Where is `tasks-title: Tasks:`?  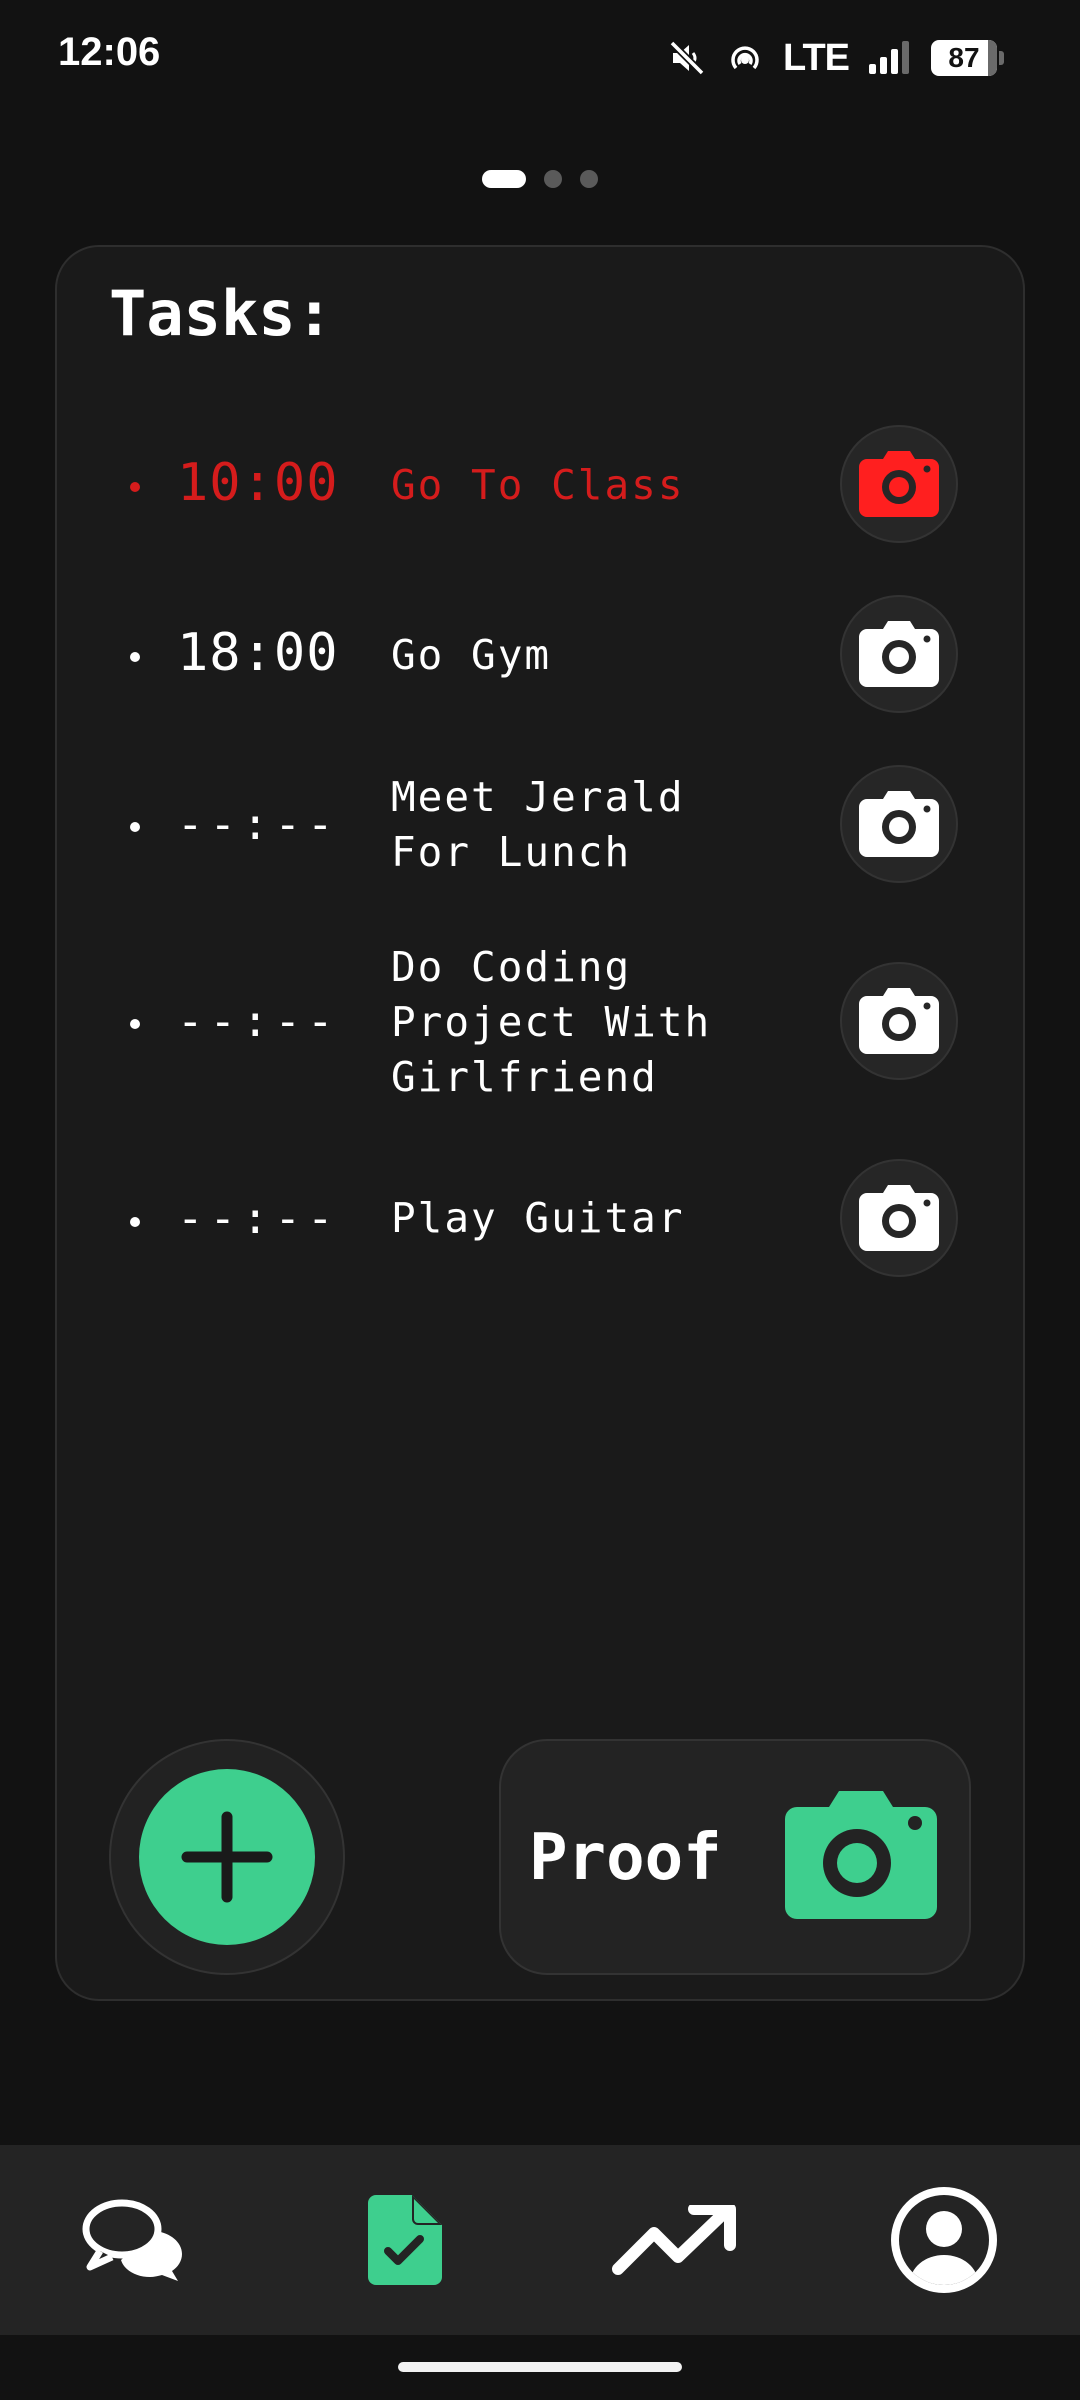
tasks-title: Tasks: is located at coordinates (221, 313).